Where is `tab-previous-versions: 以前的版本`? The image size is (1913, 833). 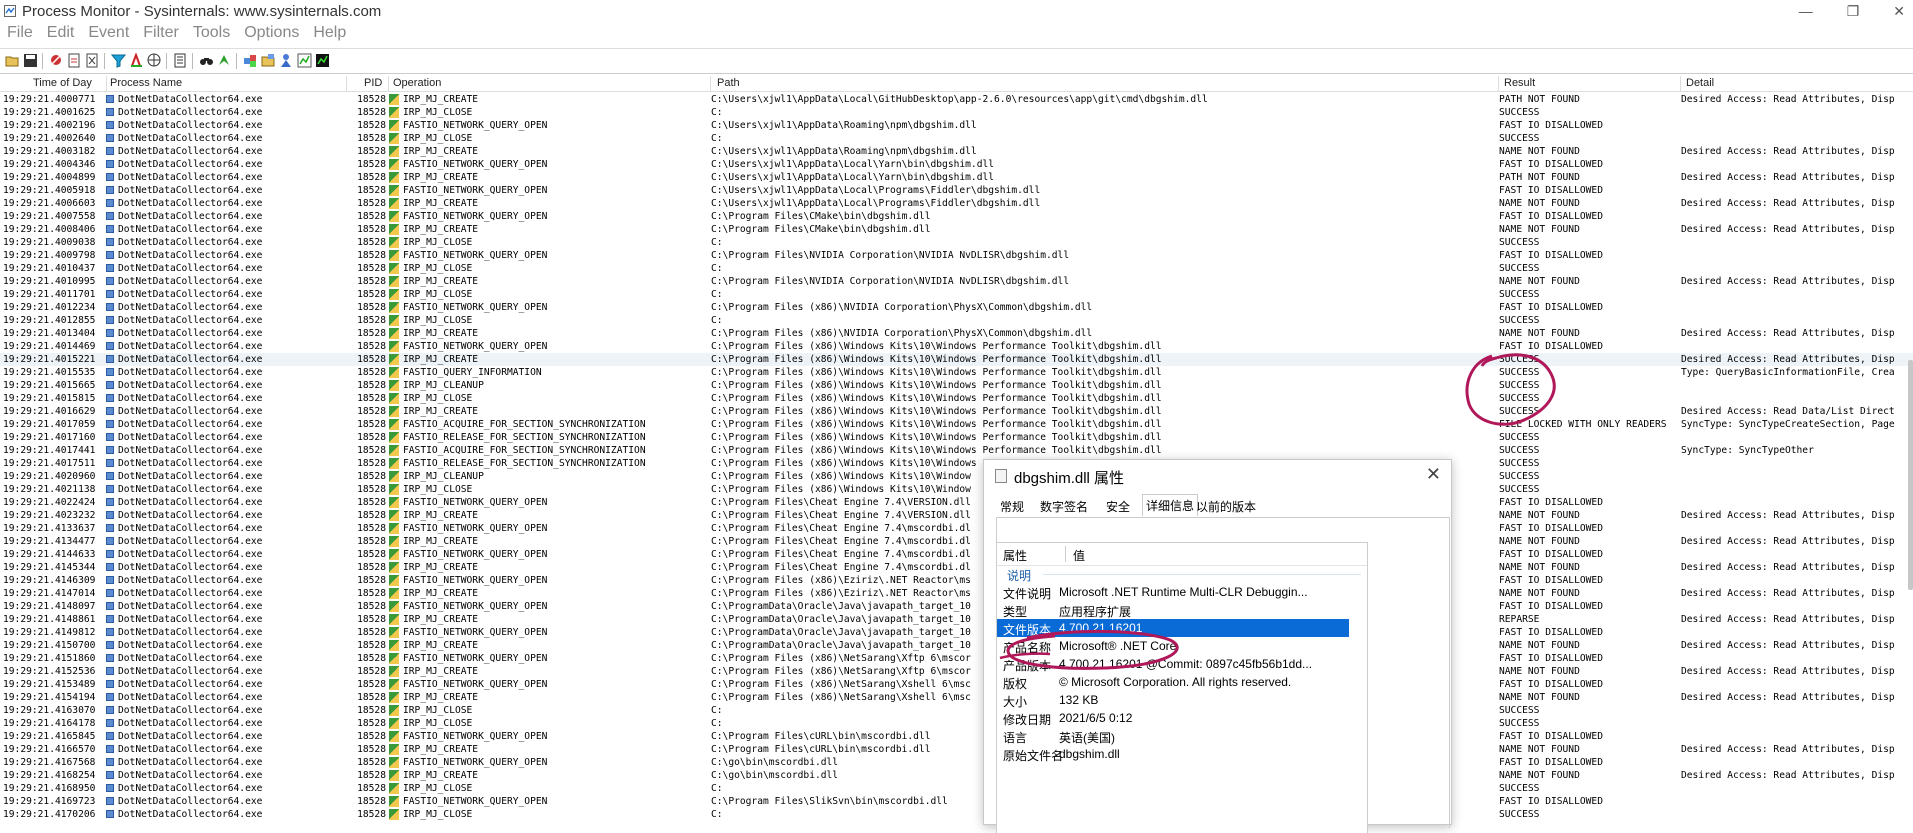 tab-previous-versions: 以前的版本 is located at coordinates (1226, 506).